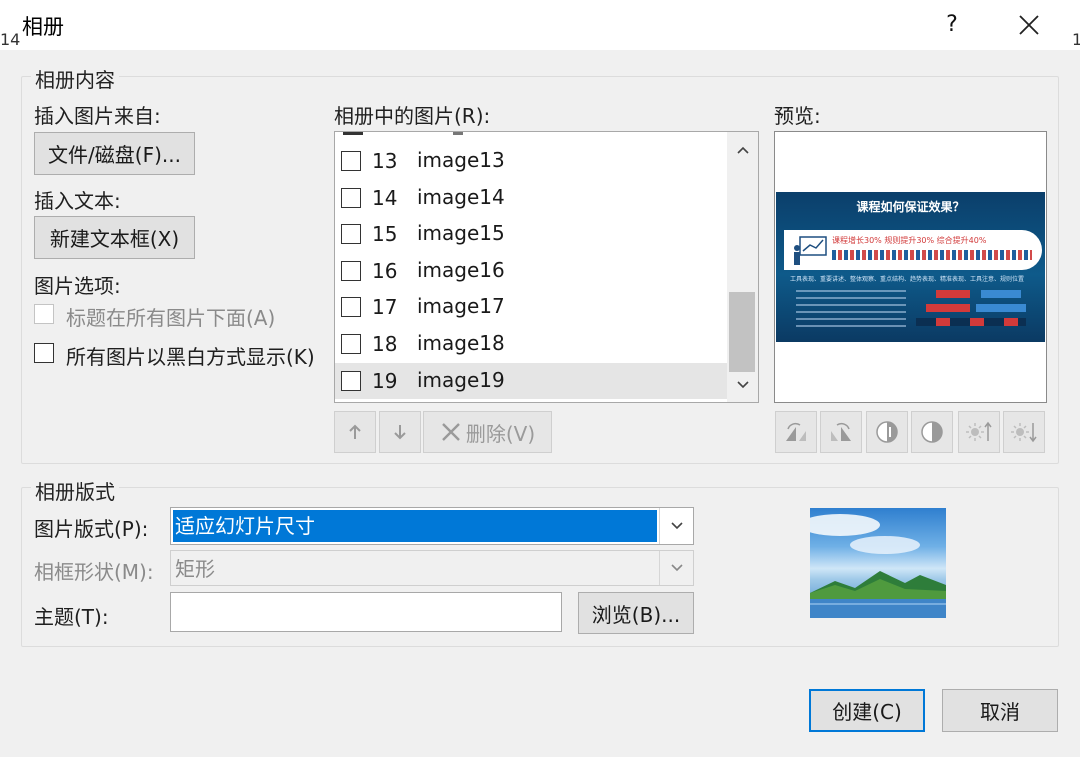  I want to click on rotate-right-icon, so click(841, 431).